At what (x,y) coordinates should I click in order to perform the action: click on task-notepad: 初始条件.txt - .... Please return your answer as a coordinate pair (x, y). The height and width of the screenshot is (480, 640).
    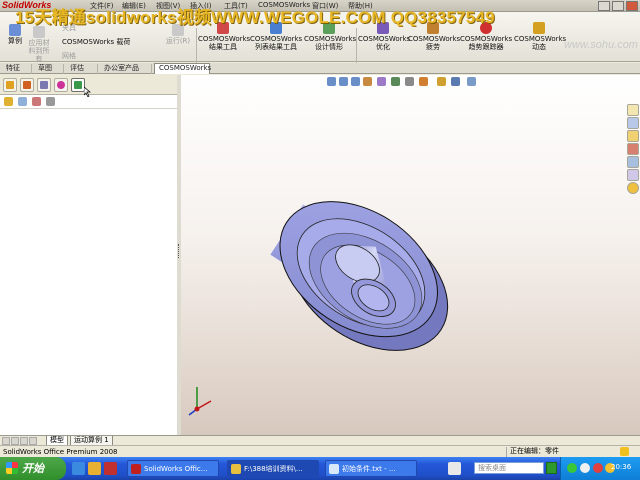
    Looking at the image, I should click on (371, 468).